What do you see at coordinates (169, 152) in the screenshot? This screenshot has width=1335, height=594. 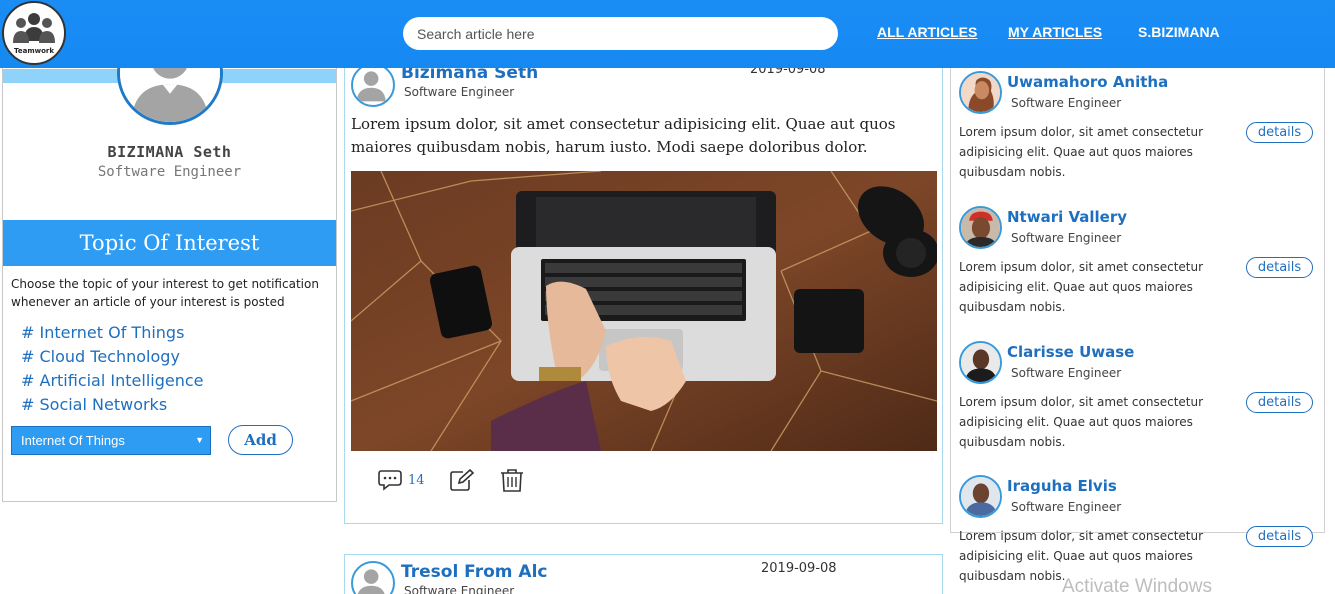 I see `profile-name: BIZIMANA Seth` at bounding box center [169, 152].